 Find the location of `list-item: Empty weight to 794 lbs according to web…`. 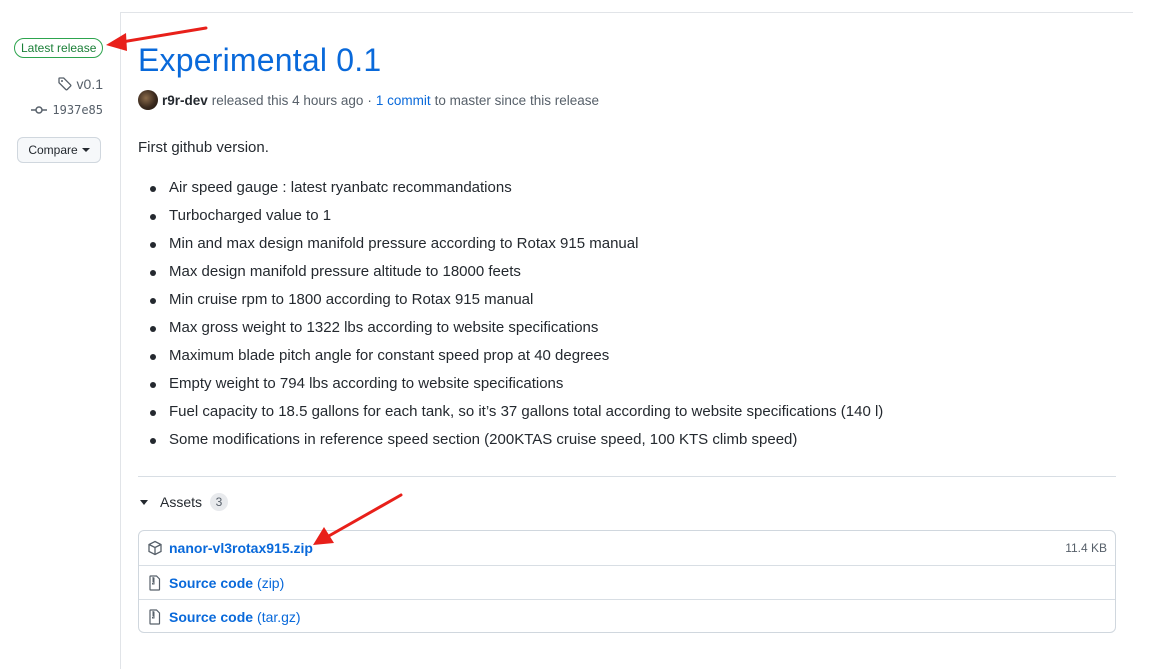

list-item: Empty weight to 794 lbs according to web… is located at coordinates (515, 386).